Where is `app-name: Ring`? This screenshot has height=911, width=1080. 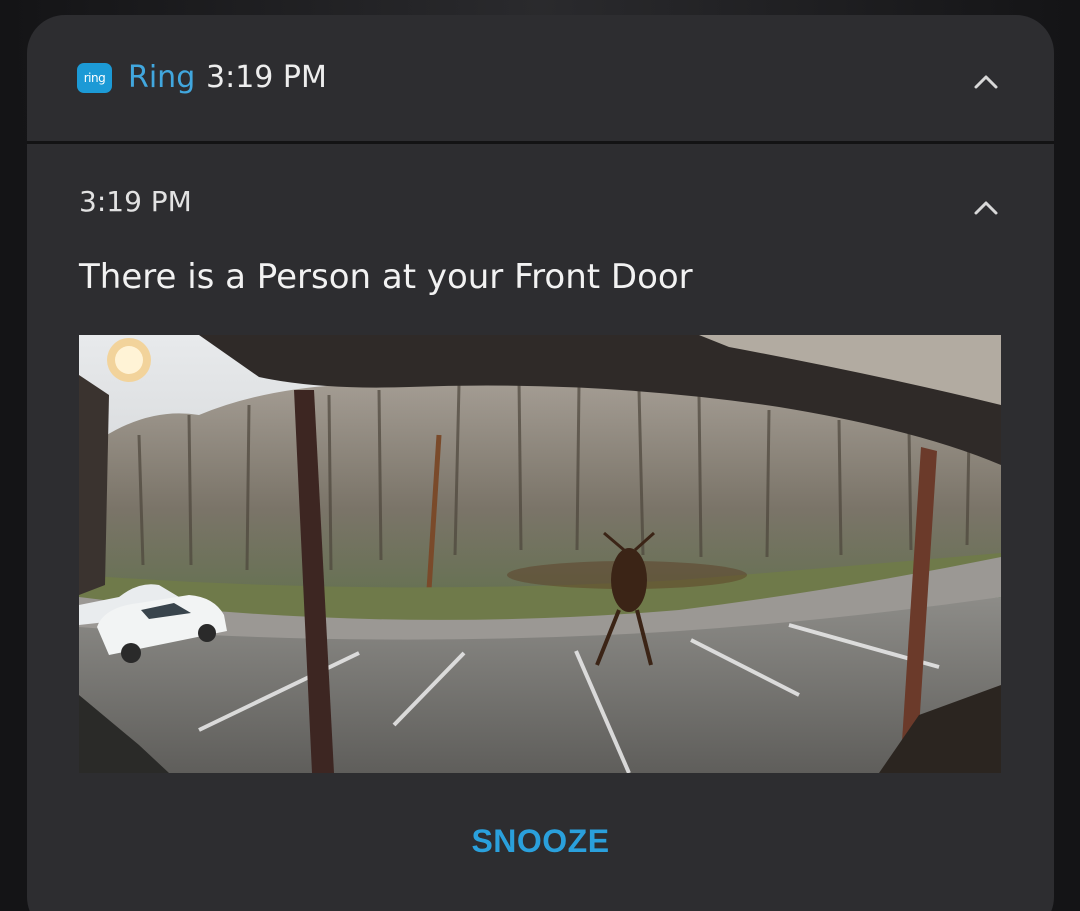 app-name: Ring is located at coordinates (162, 77).